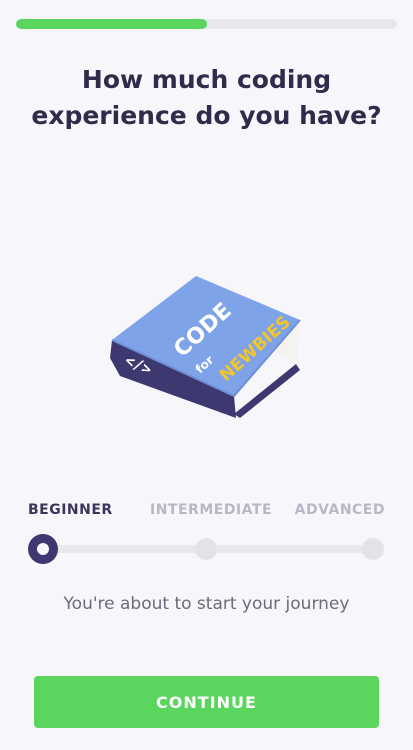 This screenshot has width=413, height=750. What do you see at coordinates (43, 549) in the screenshot?
I see `slider-thumb` at bounding box center [43, 549].